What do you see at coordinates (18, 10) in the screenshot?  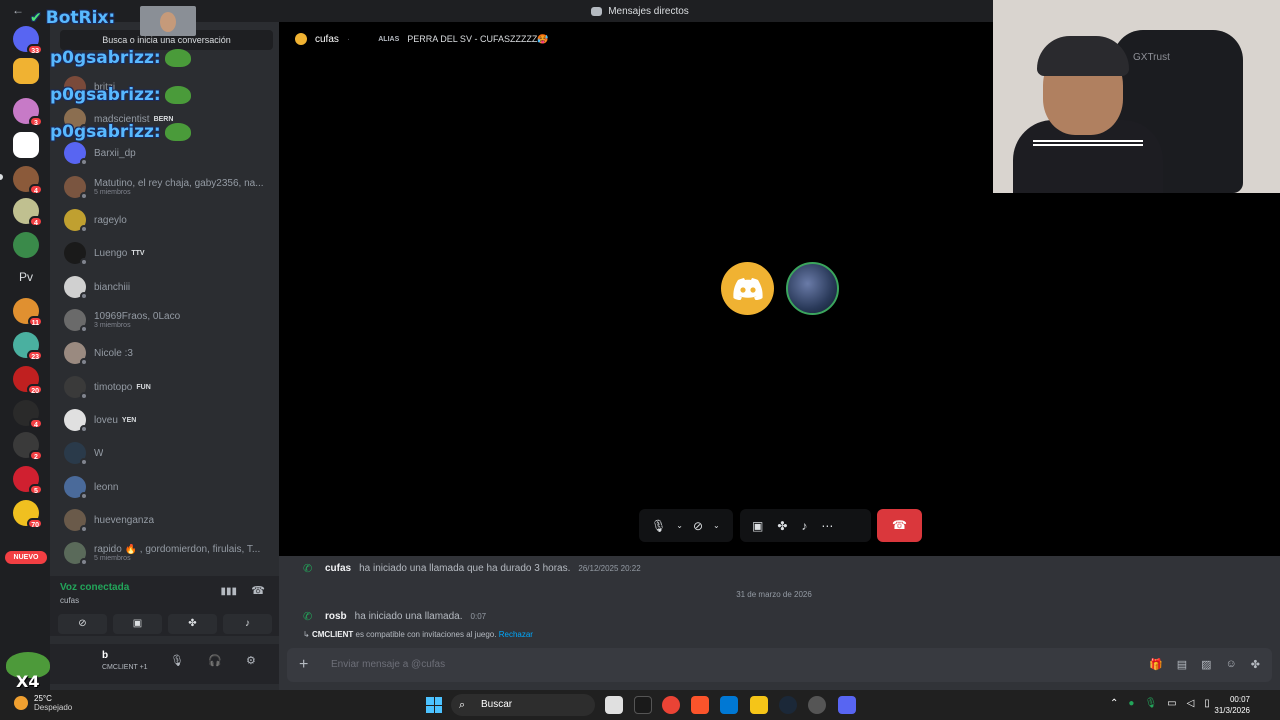 I see `back-arrow-icon: ←` at bounding box center [18, 10].